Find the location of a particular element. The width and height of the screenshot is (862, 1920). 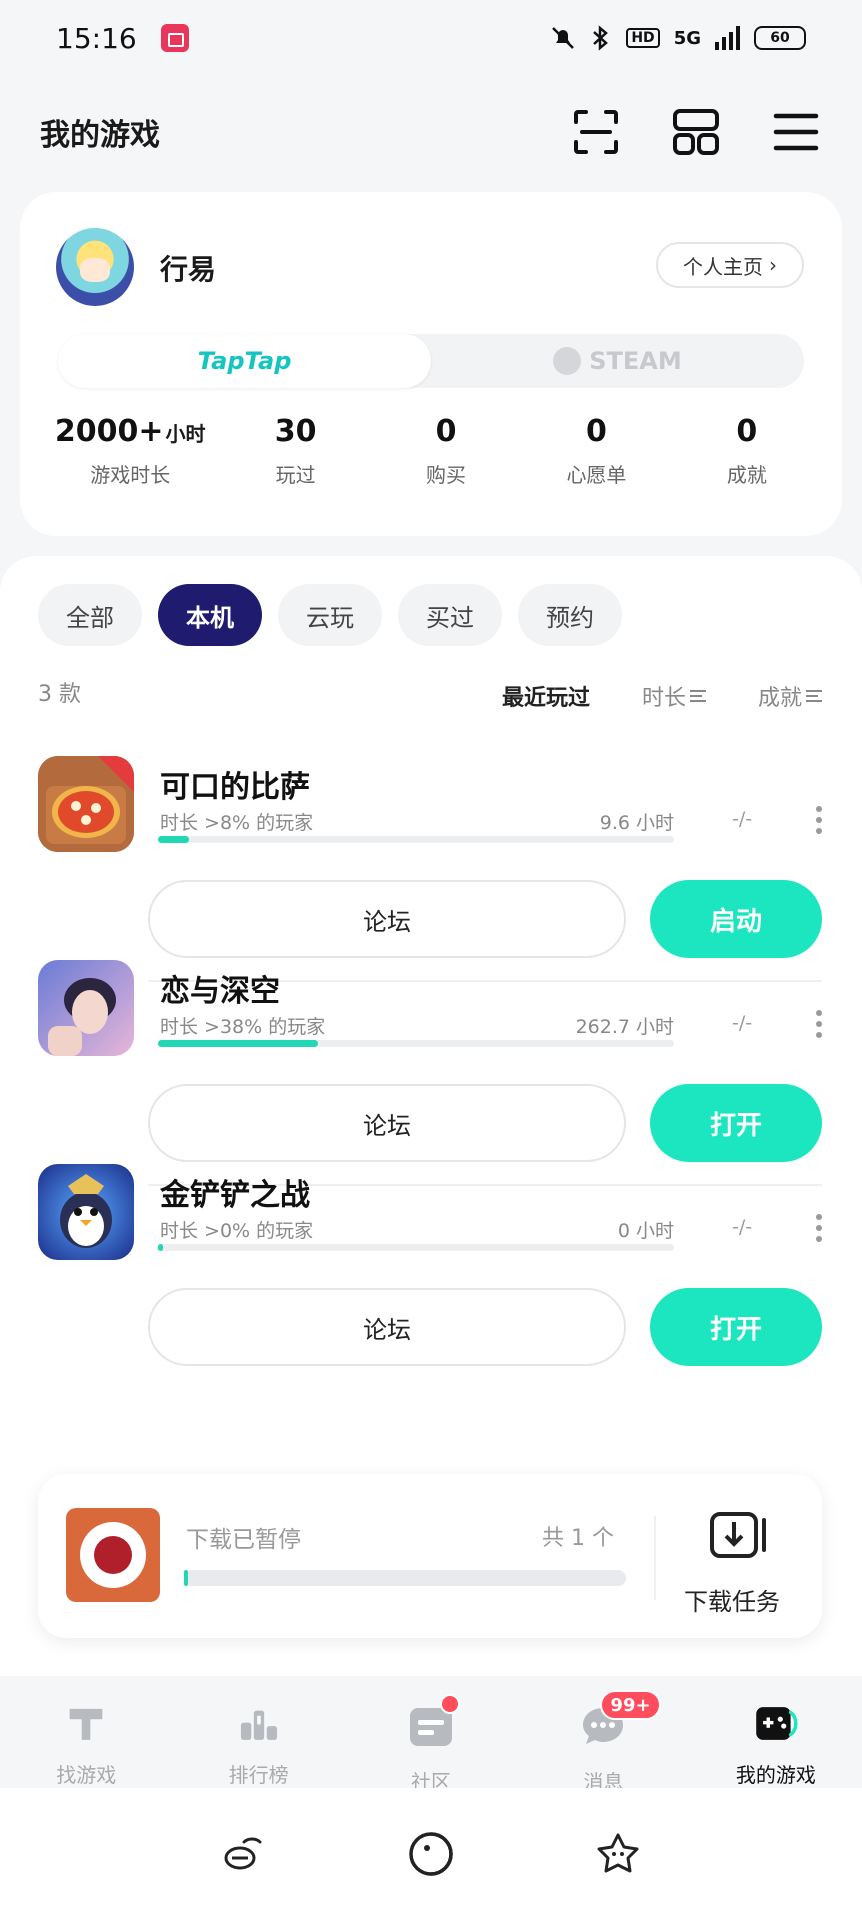

chip-local: 本机 is located at coordinates (210, 615).